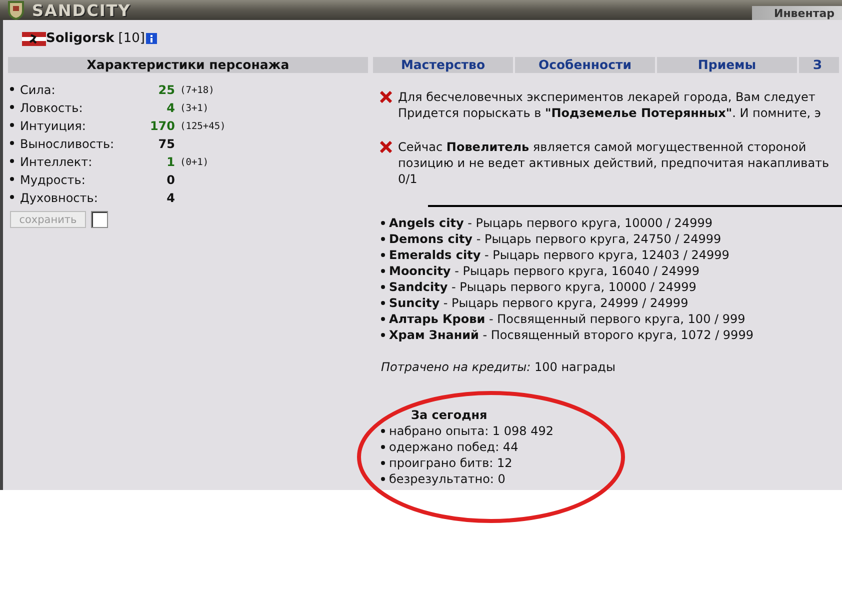 This screenshot has width=842, height=614. What do you see at coordinates (166, 144) in the screenshot?
I see `stat-value: 75` at bounding box center [166, 144].